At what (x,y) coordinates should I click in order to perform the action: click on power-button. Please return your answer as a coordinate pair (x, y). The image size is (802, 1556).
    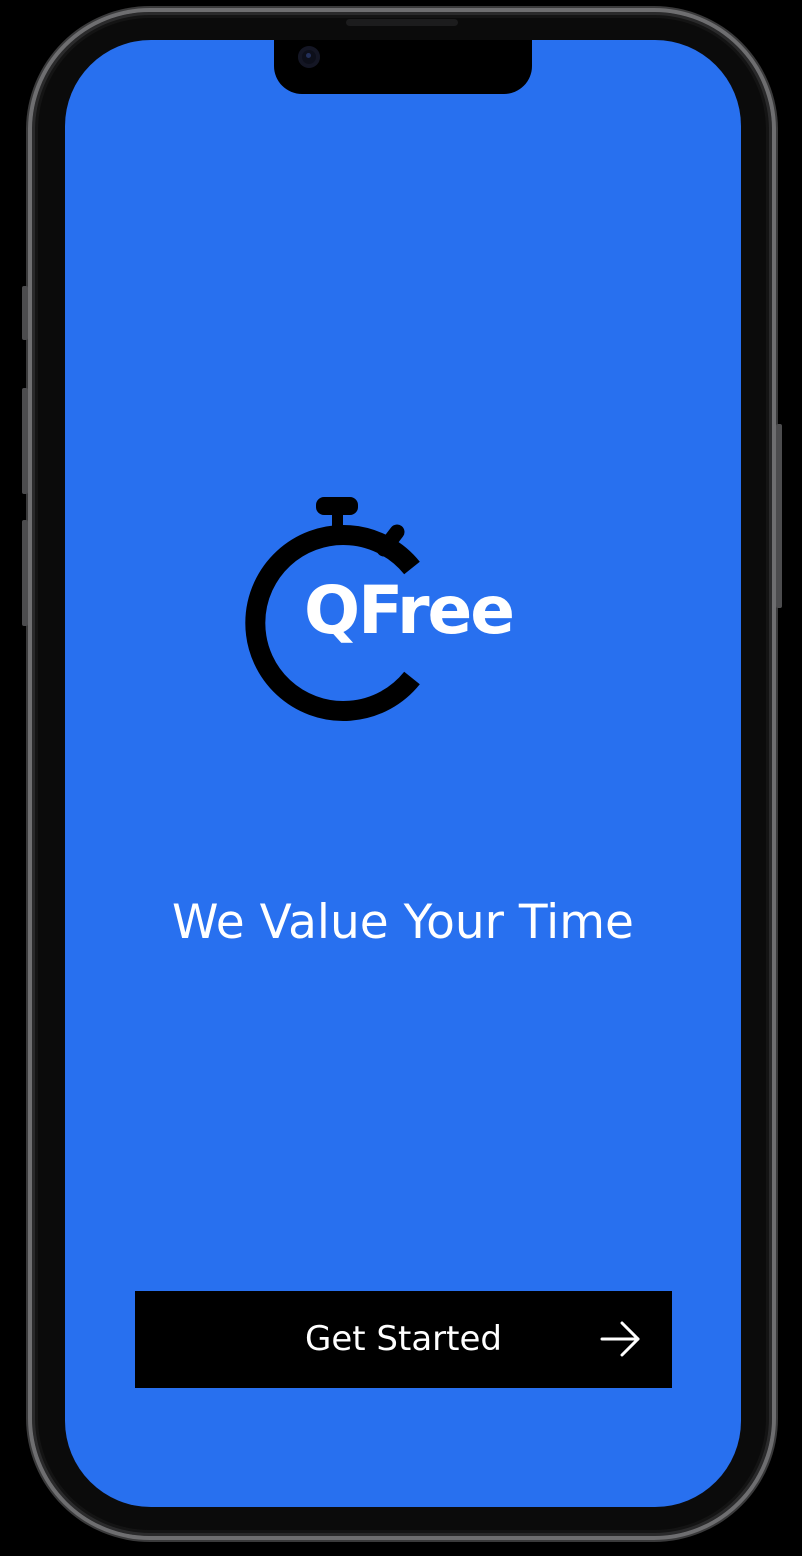
    Looking at the image, I should click on (779, 516).